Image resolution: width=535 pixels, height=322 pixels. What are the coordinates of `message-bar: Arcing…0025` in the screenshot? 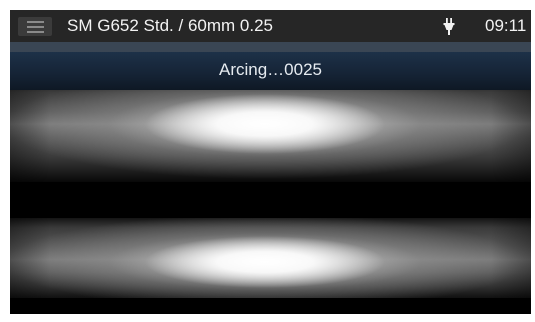 It's located at (270, 71).